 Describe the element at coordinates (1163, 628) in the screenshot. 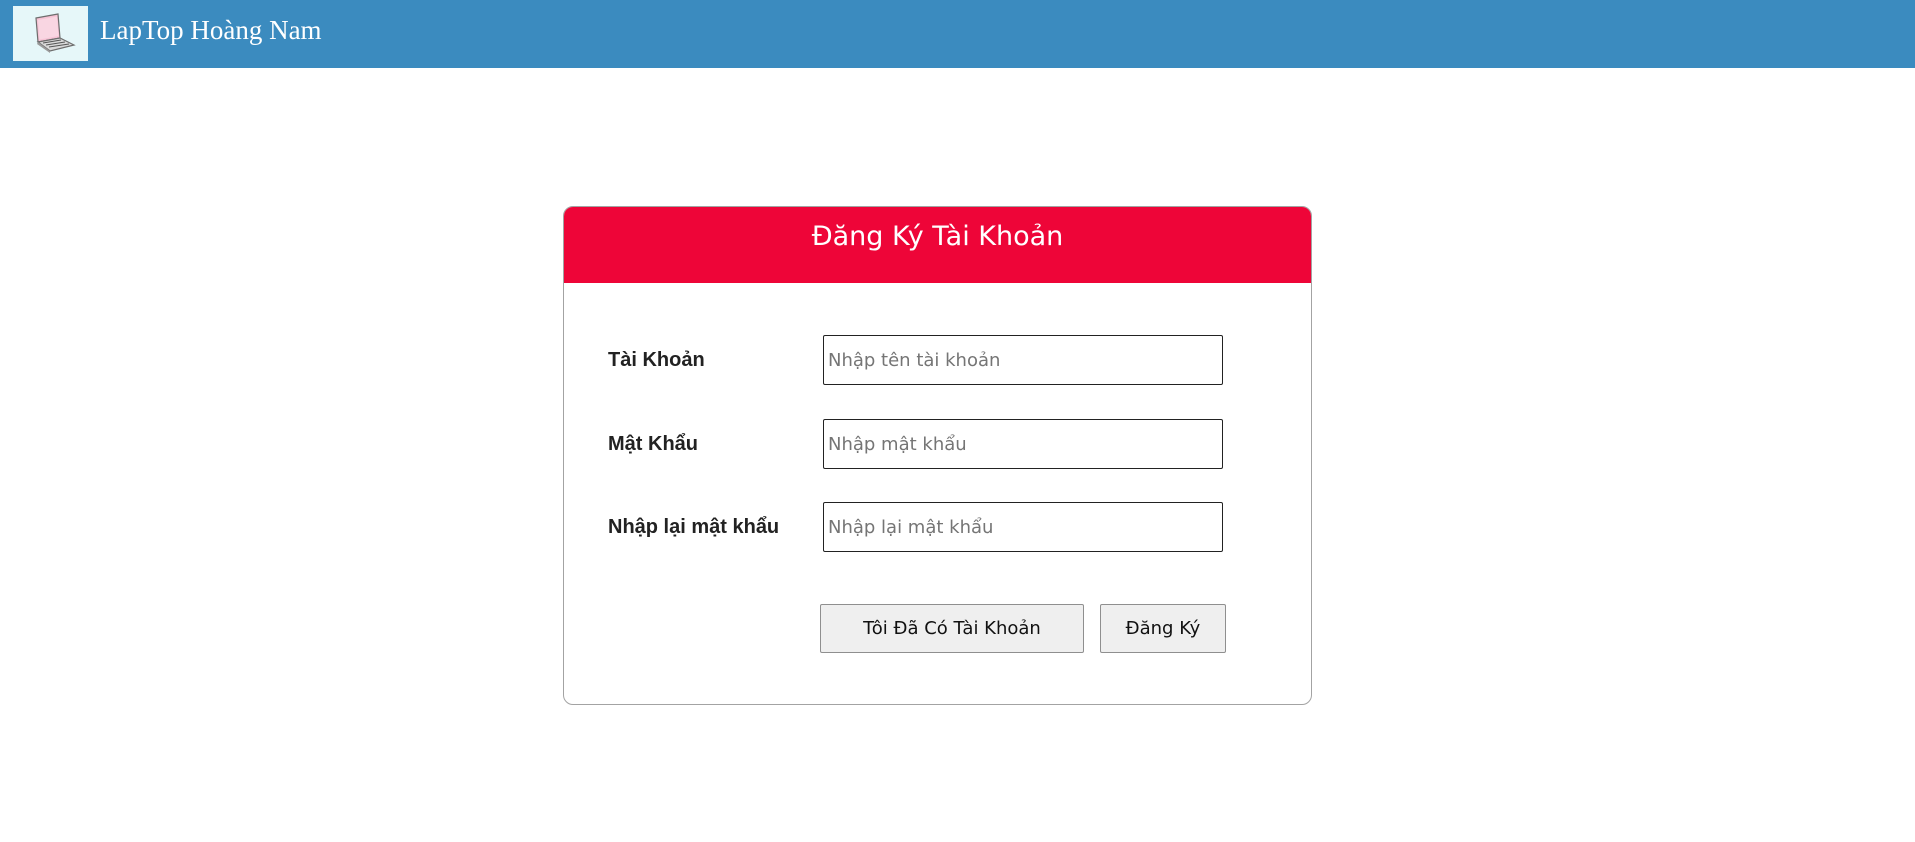

I see `register-button: Đăng Ký` at that location.